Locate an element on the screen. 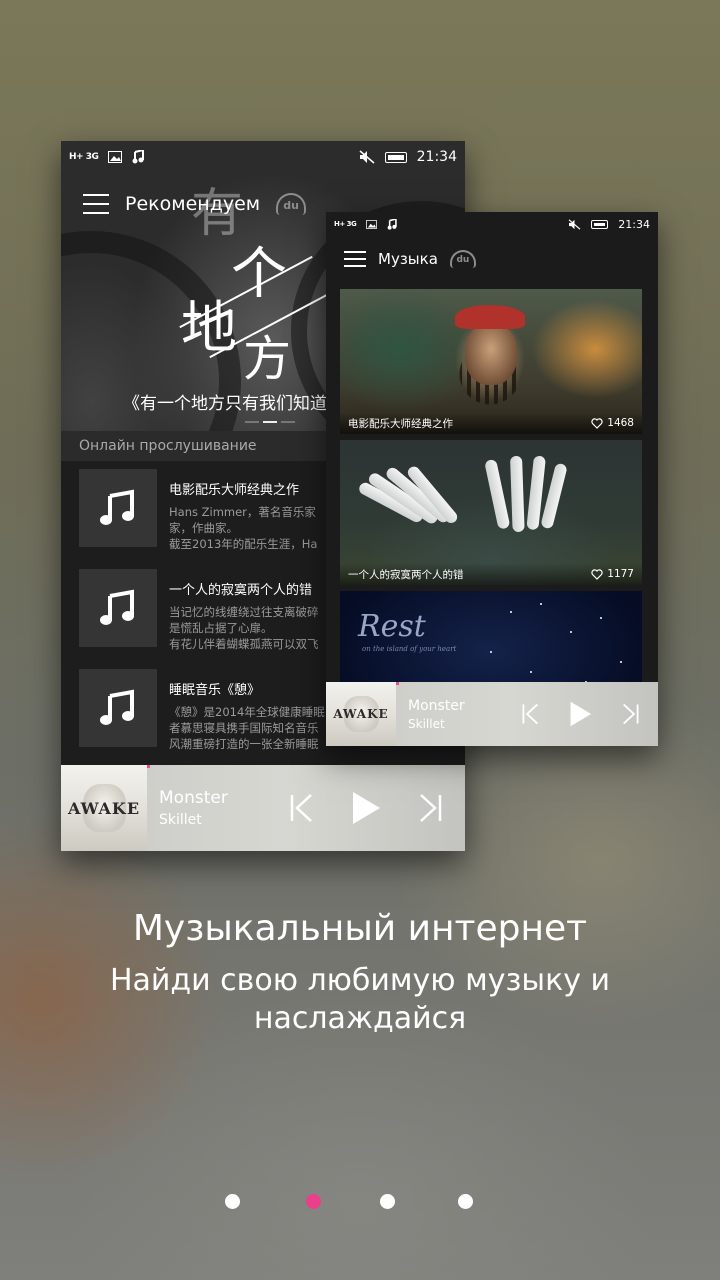 The image size is (720, 1280). card-art-subtitle: on the island of your heart is located at coordinates (409, 649).